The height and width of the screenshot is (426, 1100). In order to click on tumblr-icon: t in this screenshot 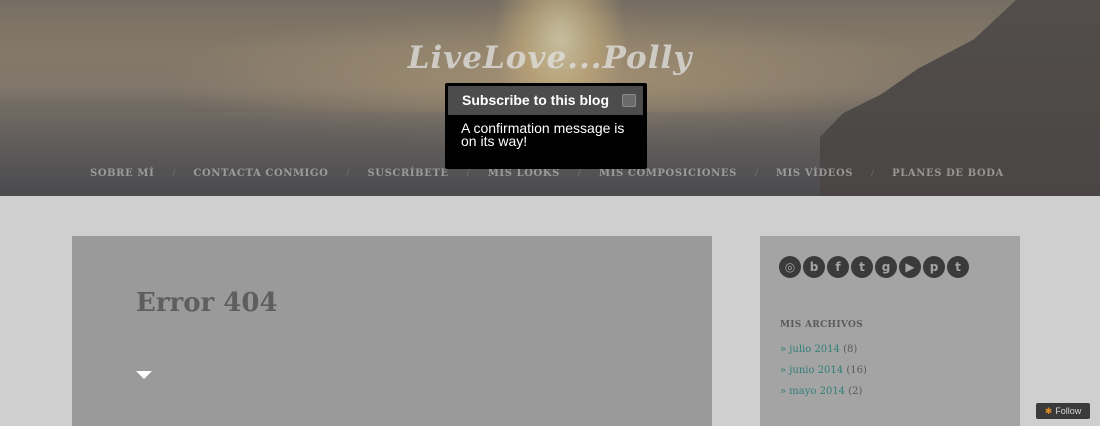, I will do `click(958, 267)`.